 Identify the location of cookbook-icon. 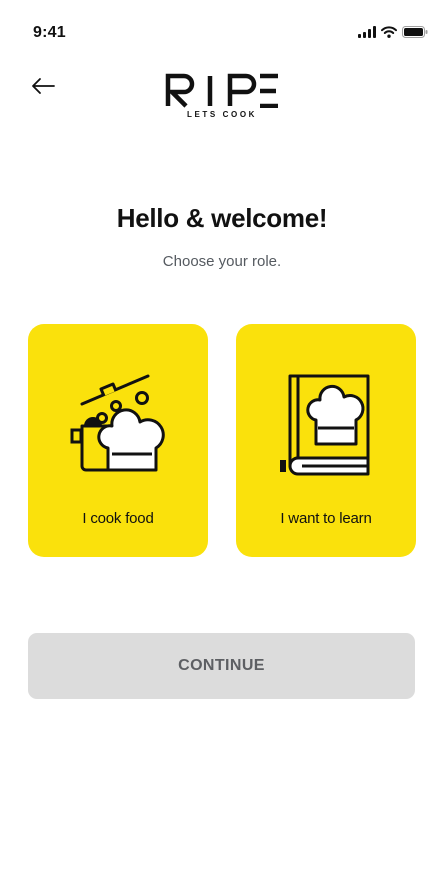
(325, 425).